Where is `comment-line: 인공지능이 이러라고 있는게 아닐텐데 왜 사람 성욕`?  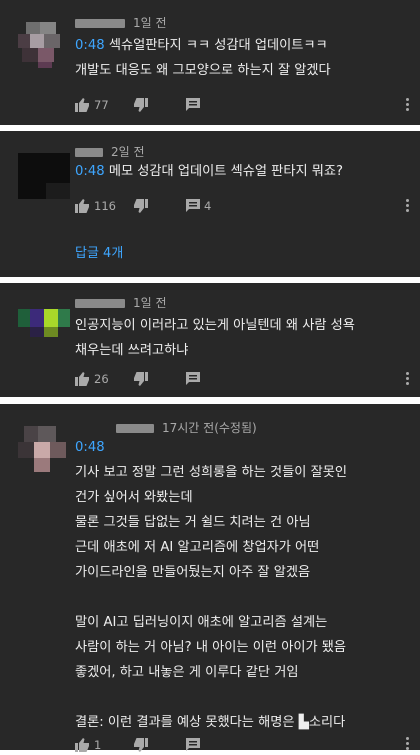 comment-line: 인공지능이 이러라고 있는게 아닐텐데 왜 사람 성욕 is located at coordinates (215, 325).